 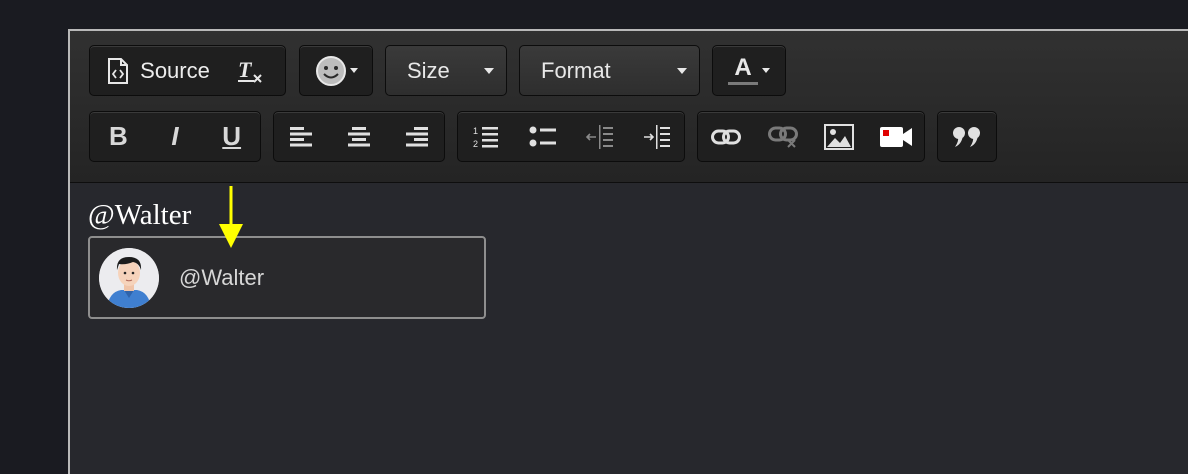 I want to click on smiley-button, so click(x=336, y=70).